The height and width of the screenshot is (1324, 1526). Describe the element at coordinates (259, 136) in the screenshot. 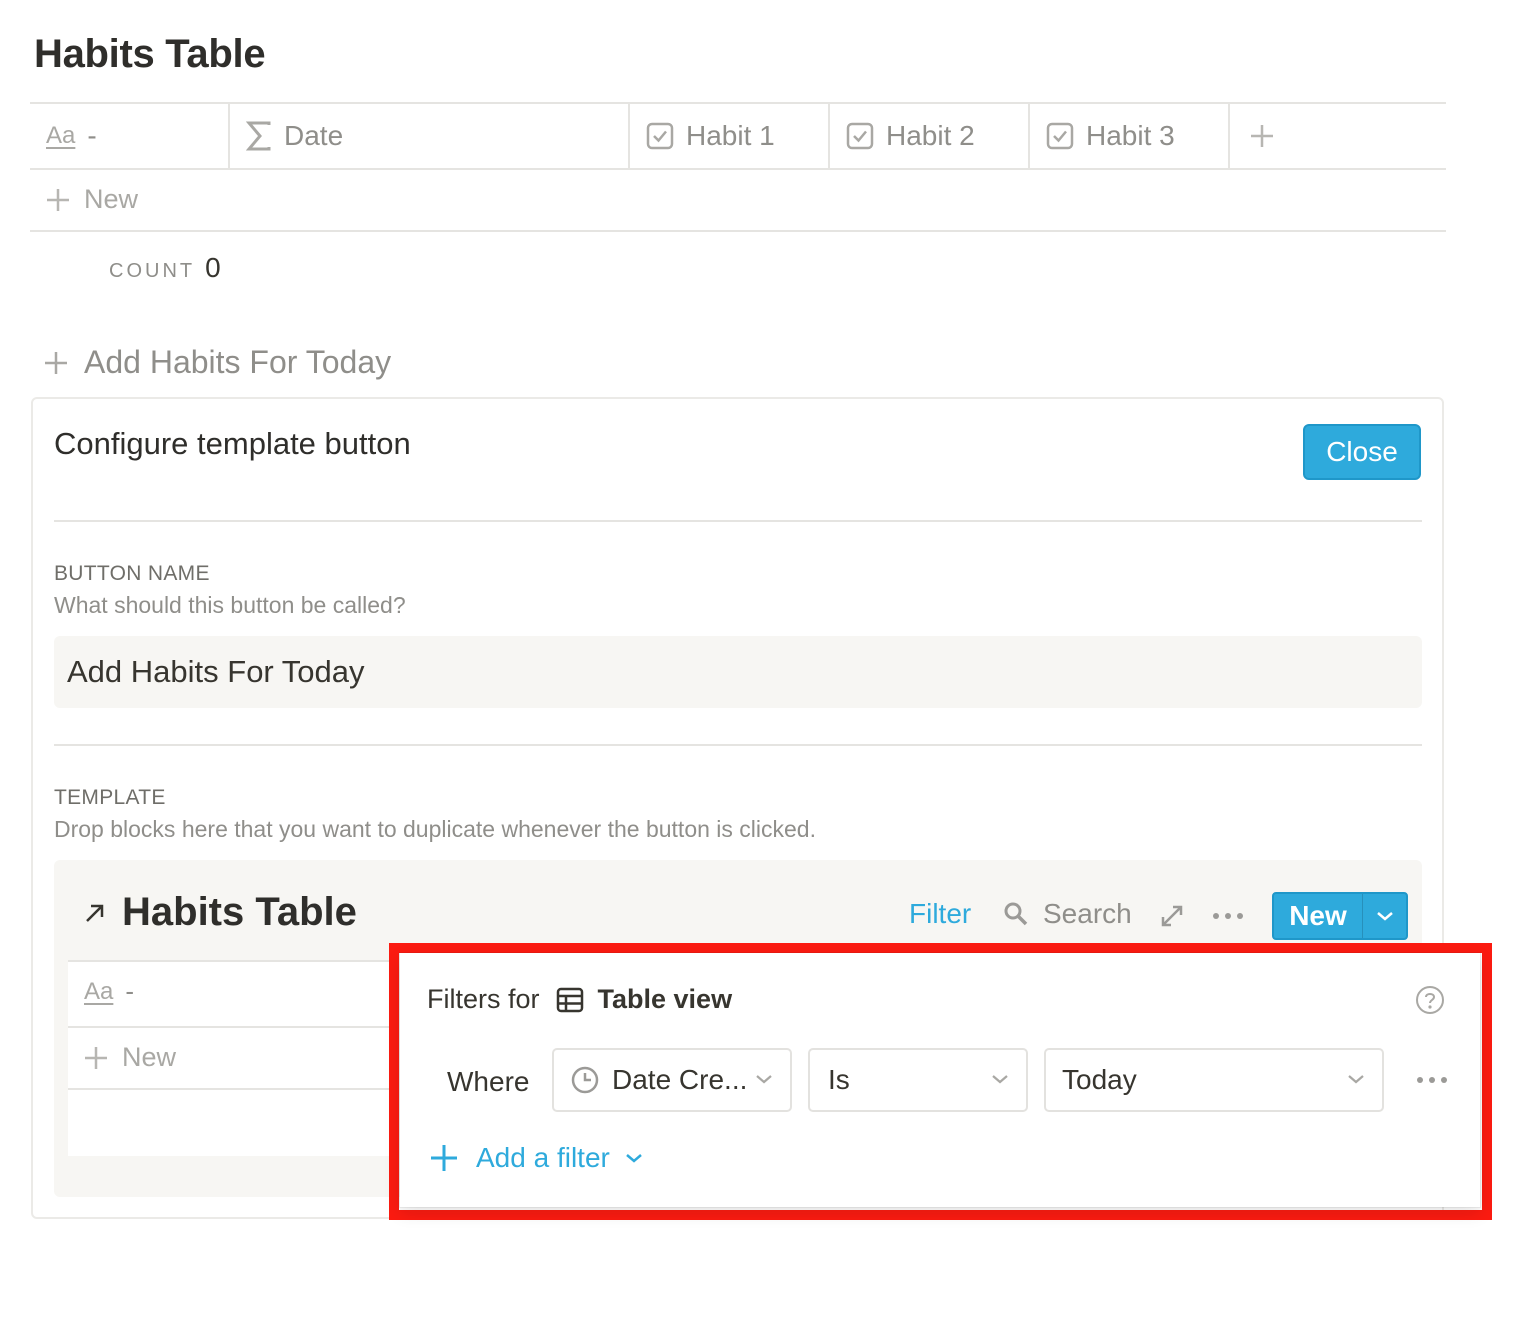

I see `sigma-icon` at that location.